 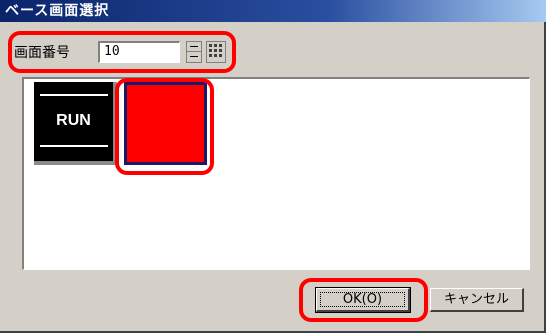 I want to click on screen-thumbnail-run: RUN, so click(x=75, y=123).